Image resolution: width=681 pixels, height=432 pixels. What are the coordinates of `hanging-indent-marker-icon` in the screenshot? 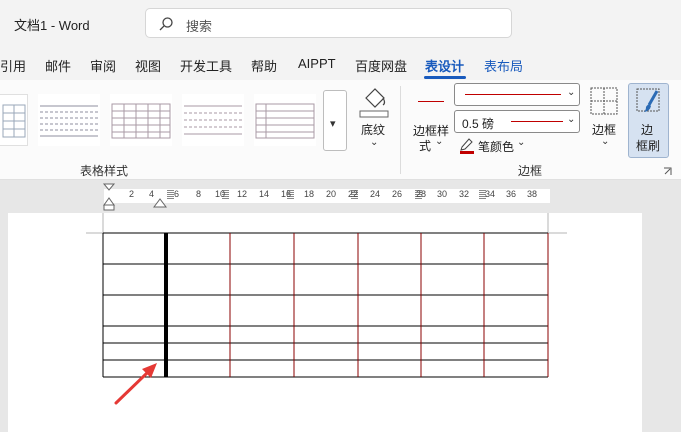 It's located at (160, 203).